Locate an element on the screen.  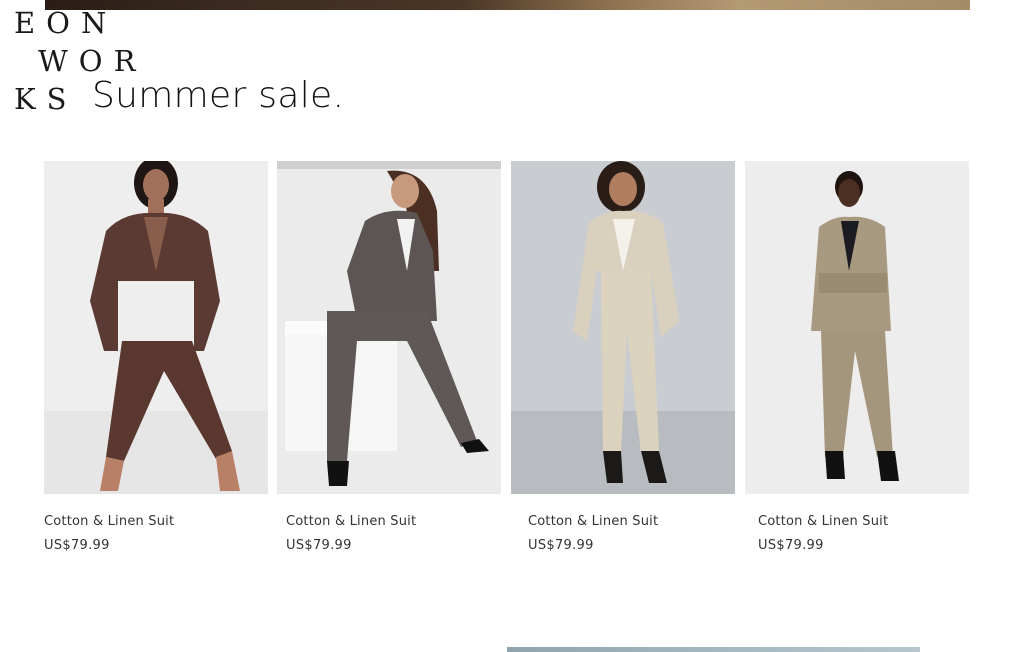
section-title: Summer sale. is located at coordinates (218, 95).